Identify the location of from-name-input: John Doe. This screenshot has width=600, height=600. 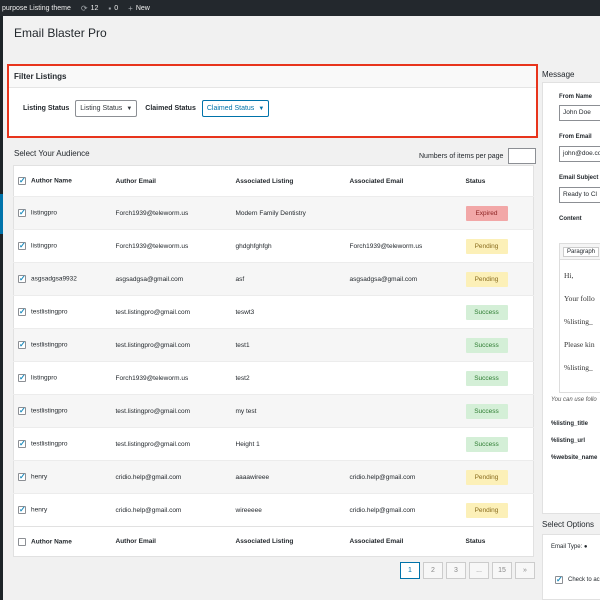
(579, 113).